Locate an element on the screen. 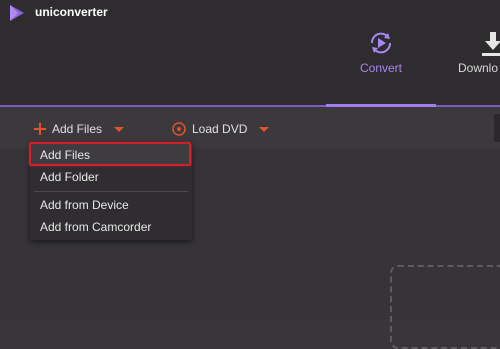 This screenshot has width=500, height=349. app-title: uniconverter is located at coordinates (71, 12).